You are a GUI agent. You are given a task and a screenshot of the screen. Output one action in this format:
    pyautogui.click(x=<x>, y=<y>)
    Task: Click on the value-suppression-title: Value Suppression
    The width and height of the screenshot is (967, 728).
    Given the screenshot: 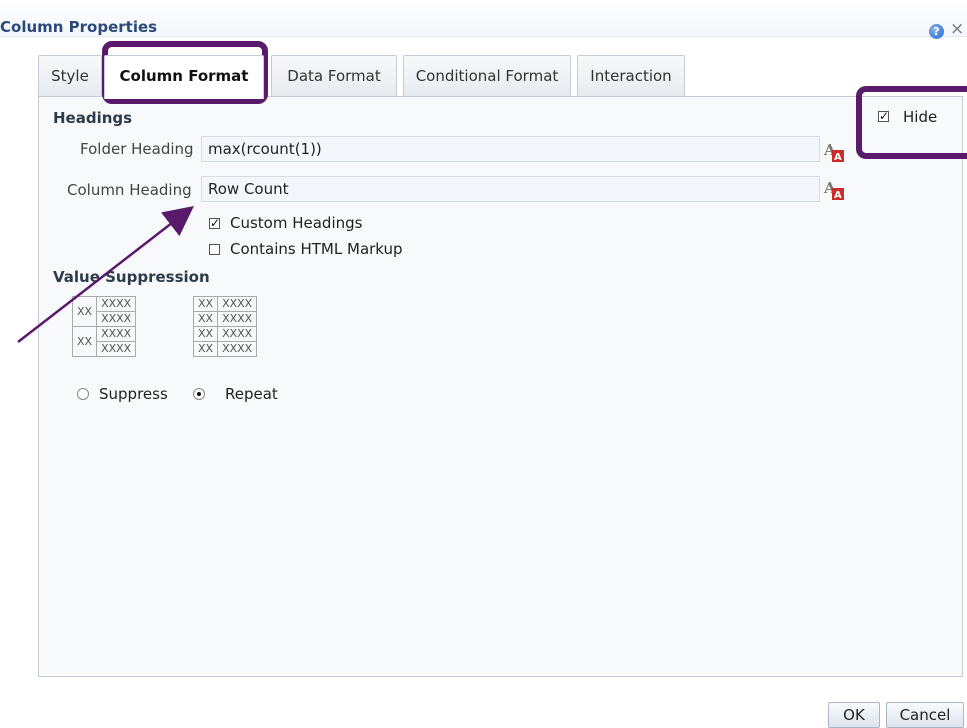 What is the action you would take?
    pyautogui.click(x=131, y=277)
    